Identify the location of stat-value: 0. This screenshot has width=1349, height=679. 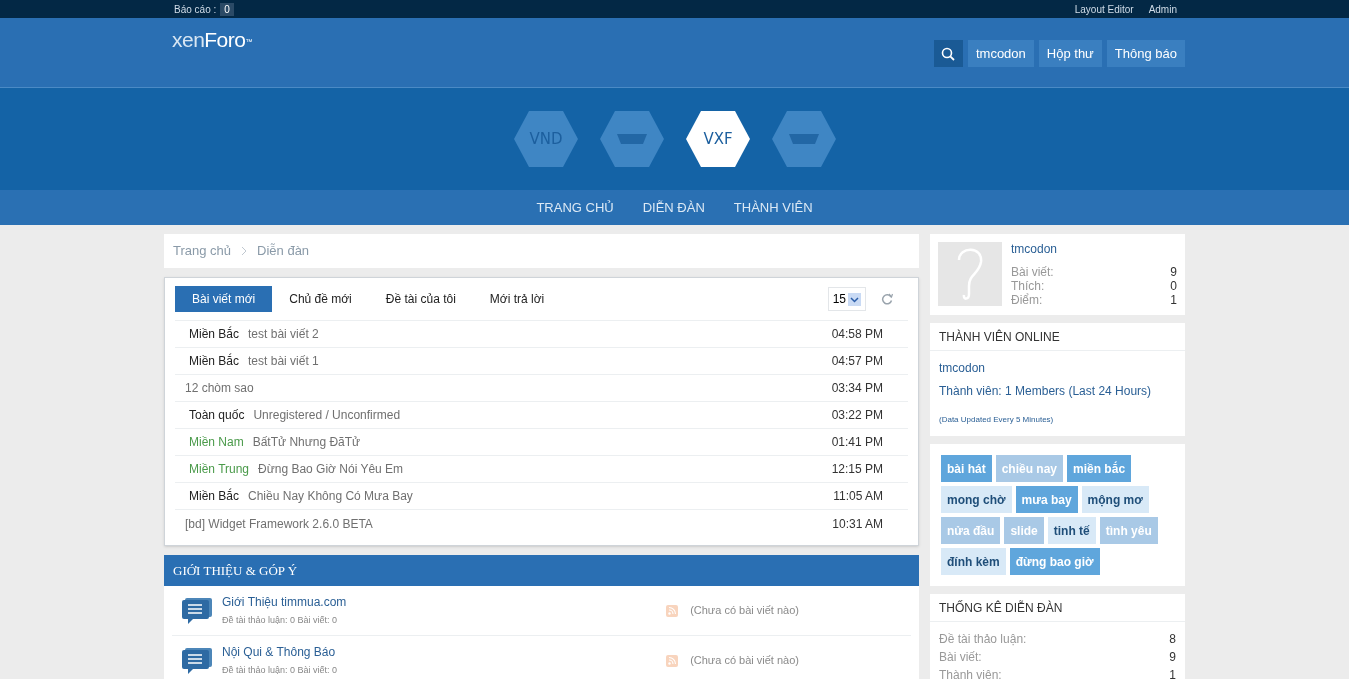
(1173, 286).